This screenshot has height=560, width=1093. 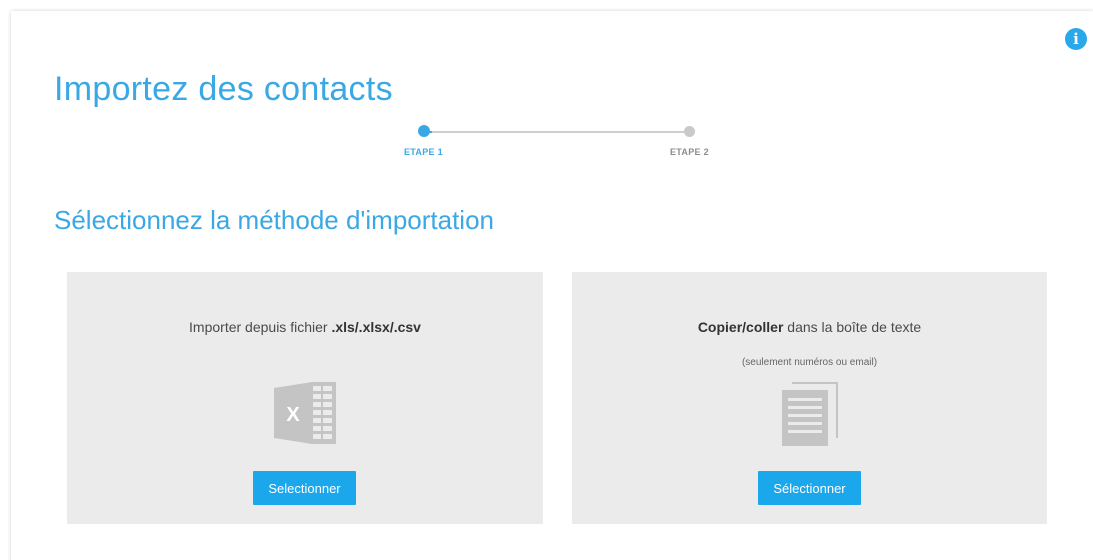 What do you see at coordinates (809, 362) in the screenshot?
I see `paste-import-subtitle: (seulement numéros ou email)` at bounding box center [809, 362].